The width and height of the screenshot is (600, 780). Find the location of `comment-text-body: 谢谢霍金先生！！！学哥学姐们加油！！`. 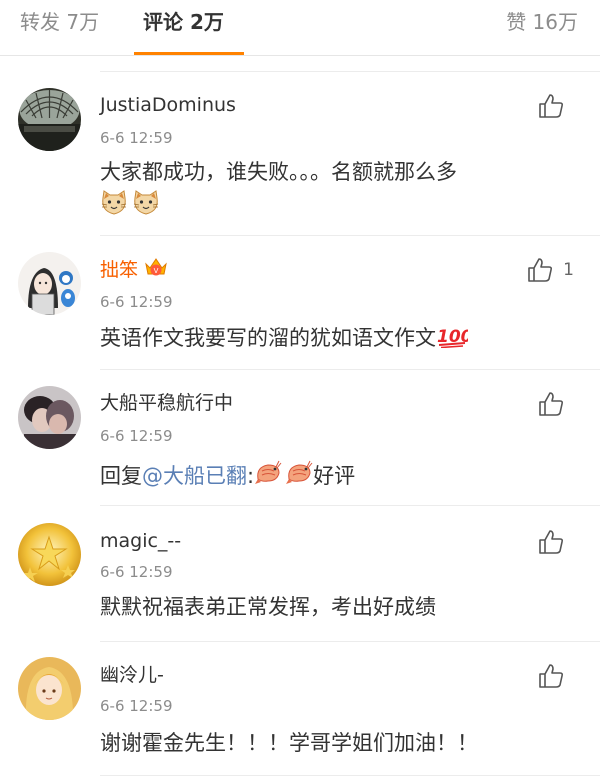

comment-text-body: 谢谢霍金先生！！！学哥学姐们加油！！ is located at coordinates (289, 743).